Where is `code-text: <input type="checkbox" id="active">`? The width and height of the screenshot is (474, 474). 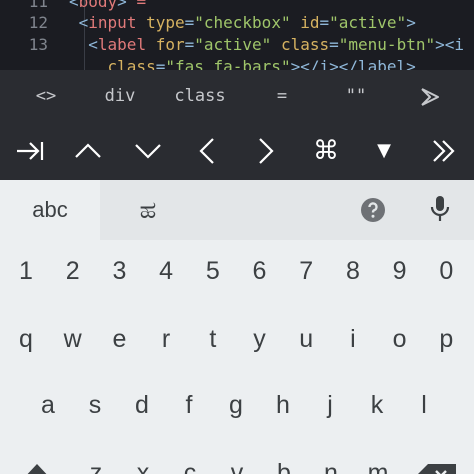 code-text: <input type="checkbox" id="active"> is located at coordinates (242, 22).